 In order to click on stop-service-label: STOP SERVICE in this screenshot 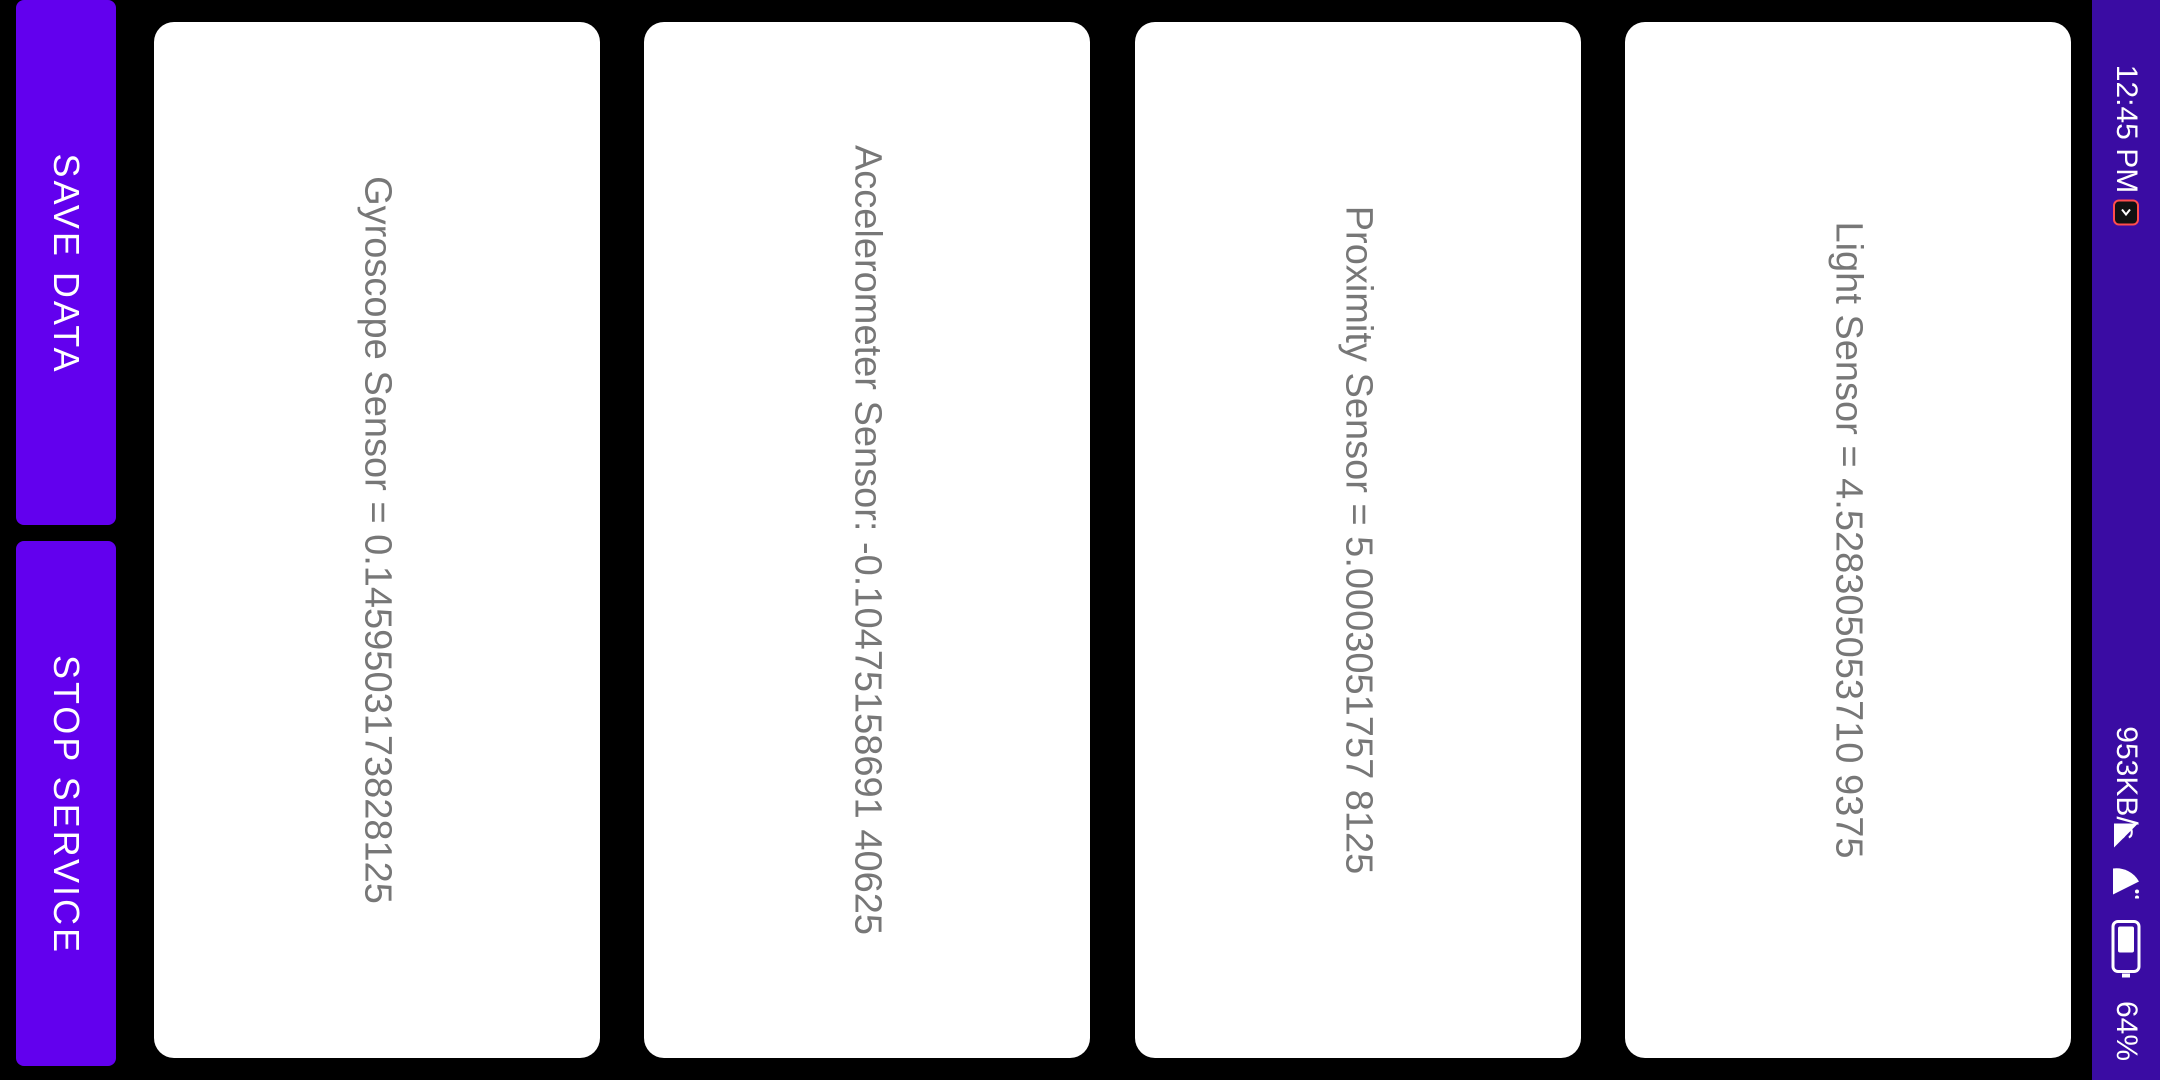, I will do `click(66, 805)`.